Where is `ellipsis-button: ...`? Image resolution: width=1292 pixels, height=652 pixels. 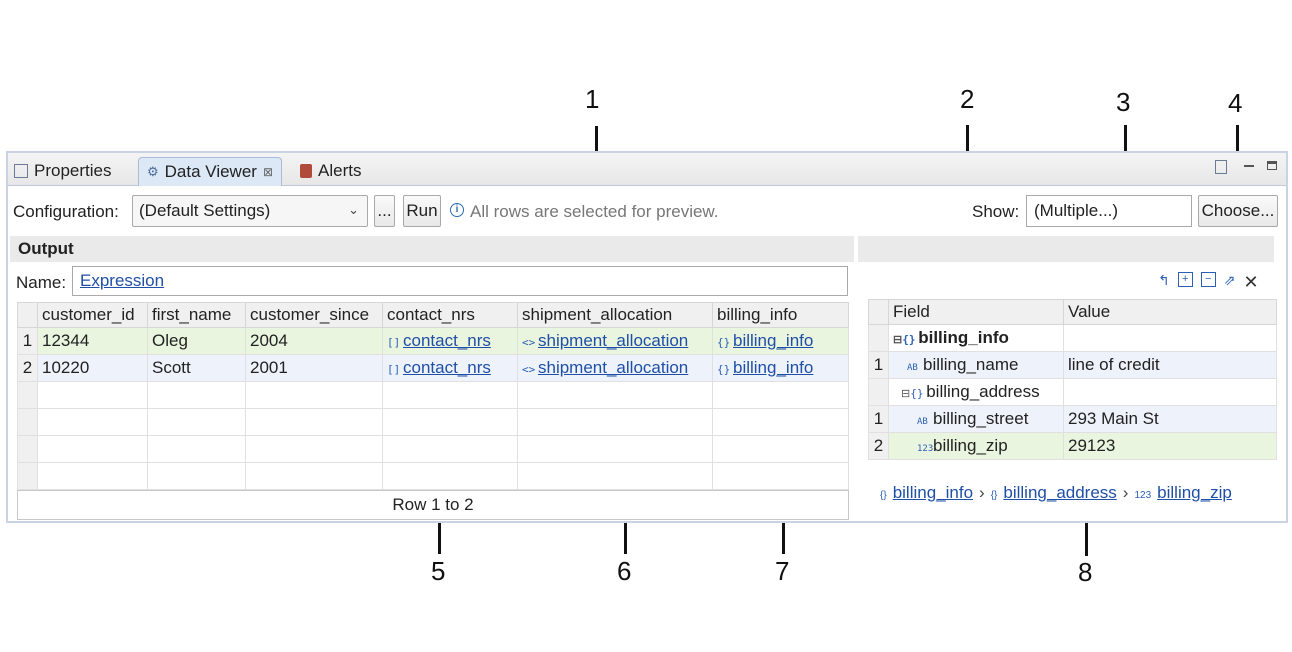
ellipsis-button: ... is located at coordinates (384, 211).